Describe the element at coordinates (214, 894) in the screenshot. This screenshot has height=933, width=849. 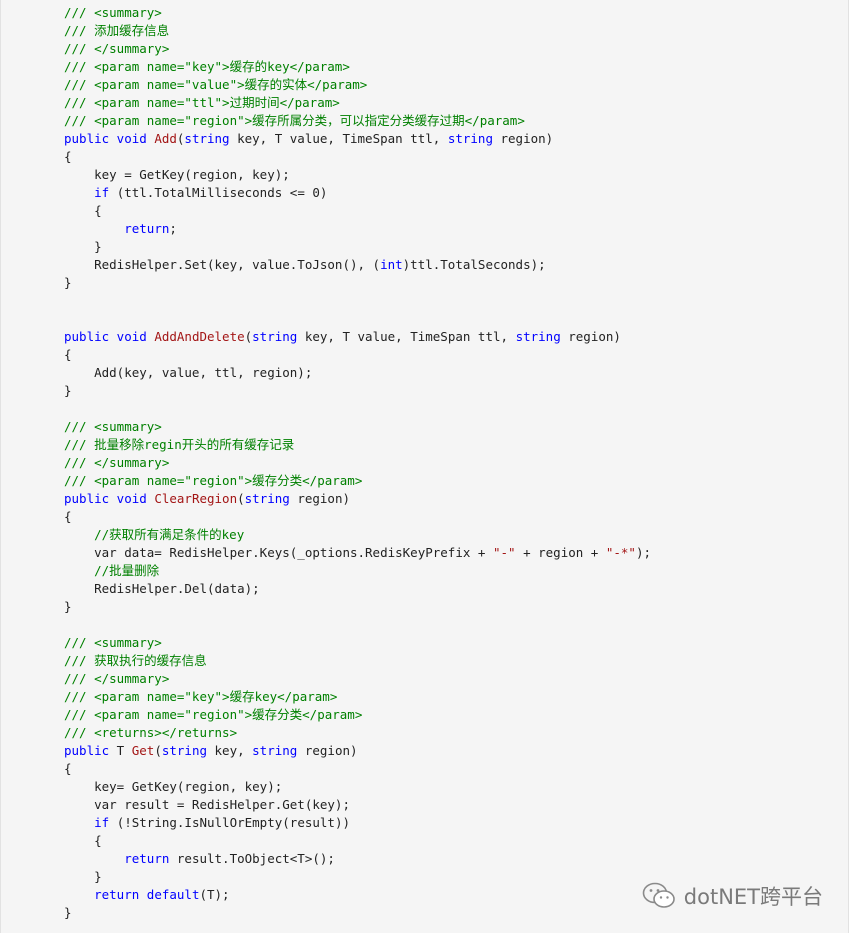
I see `code-token: (T);` at that location.